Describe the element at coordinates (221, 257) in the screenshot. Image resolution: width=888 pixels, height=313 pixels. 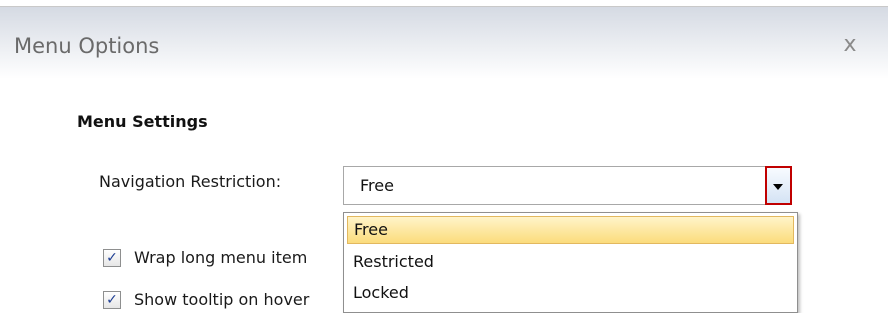
I see `wrap-long-menu-item-label: Wrap long menu item` at that location.